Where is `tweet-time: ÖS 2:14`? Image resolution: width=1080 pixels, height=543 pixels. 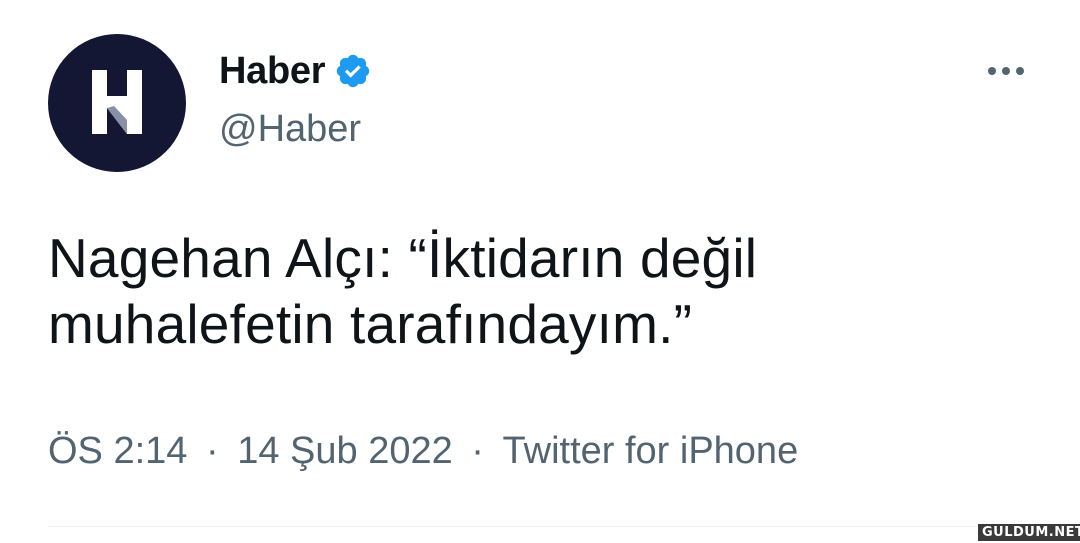 tweet-time: ÖS 2:14 is located at coordinates (117, 451).